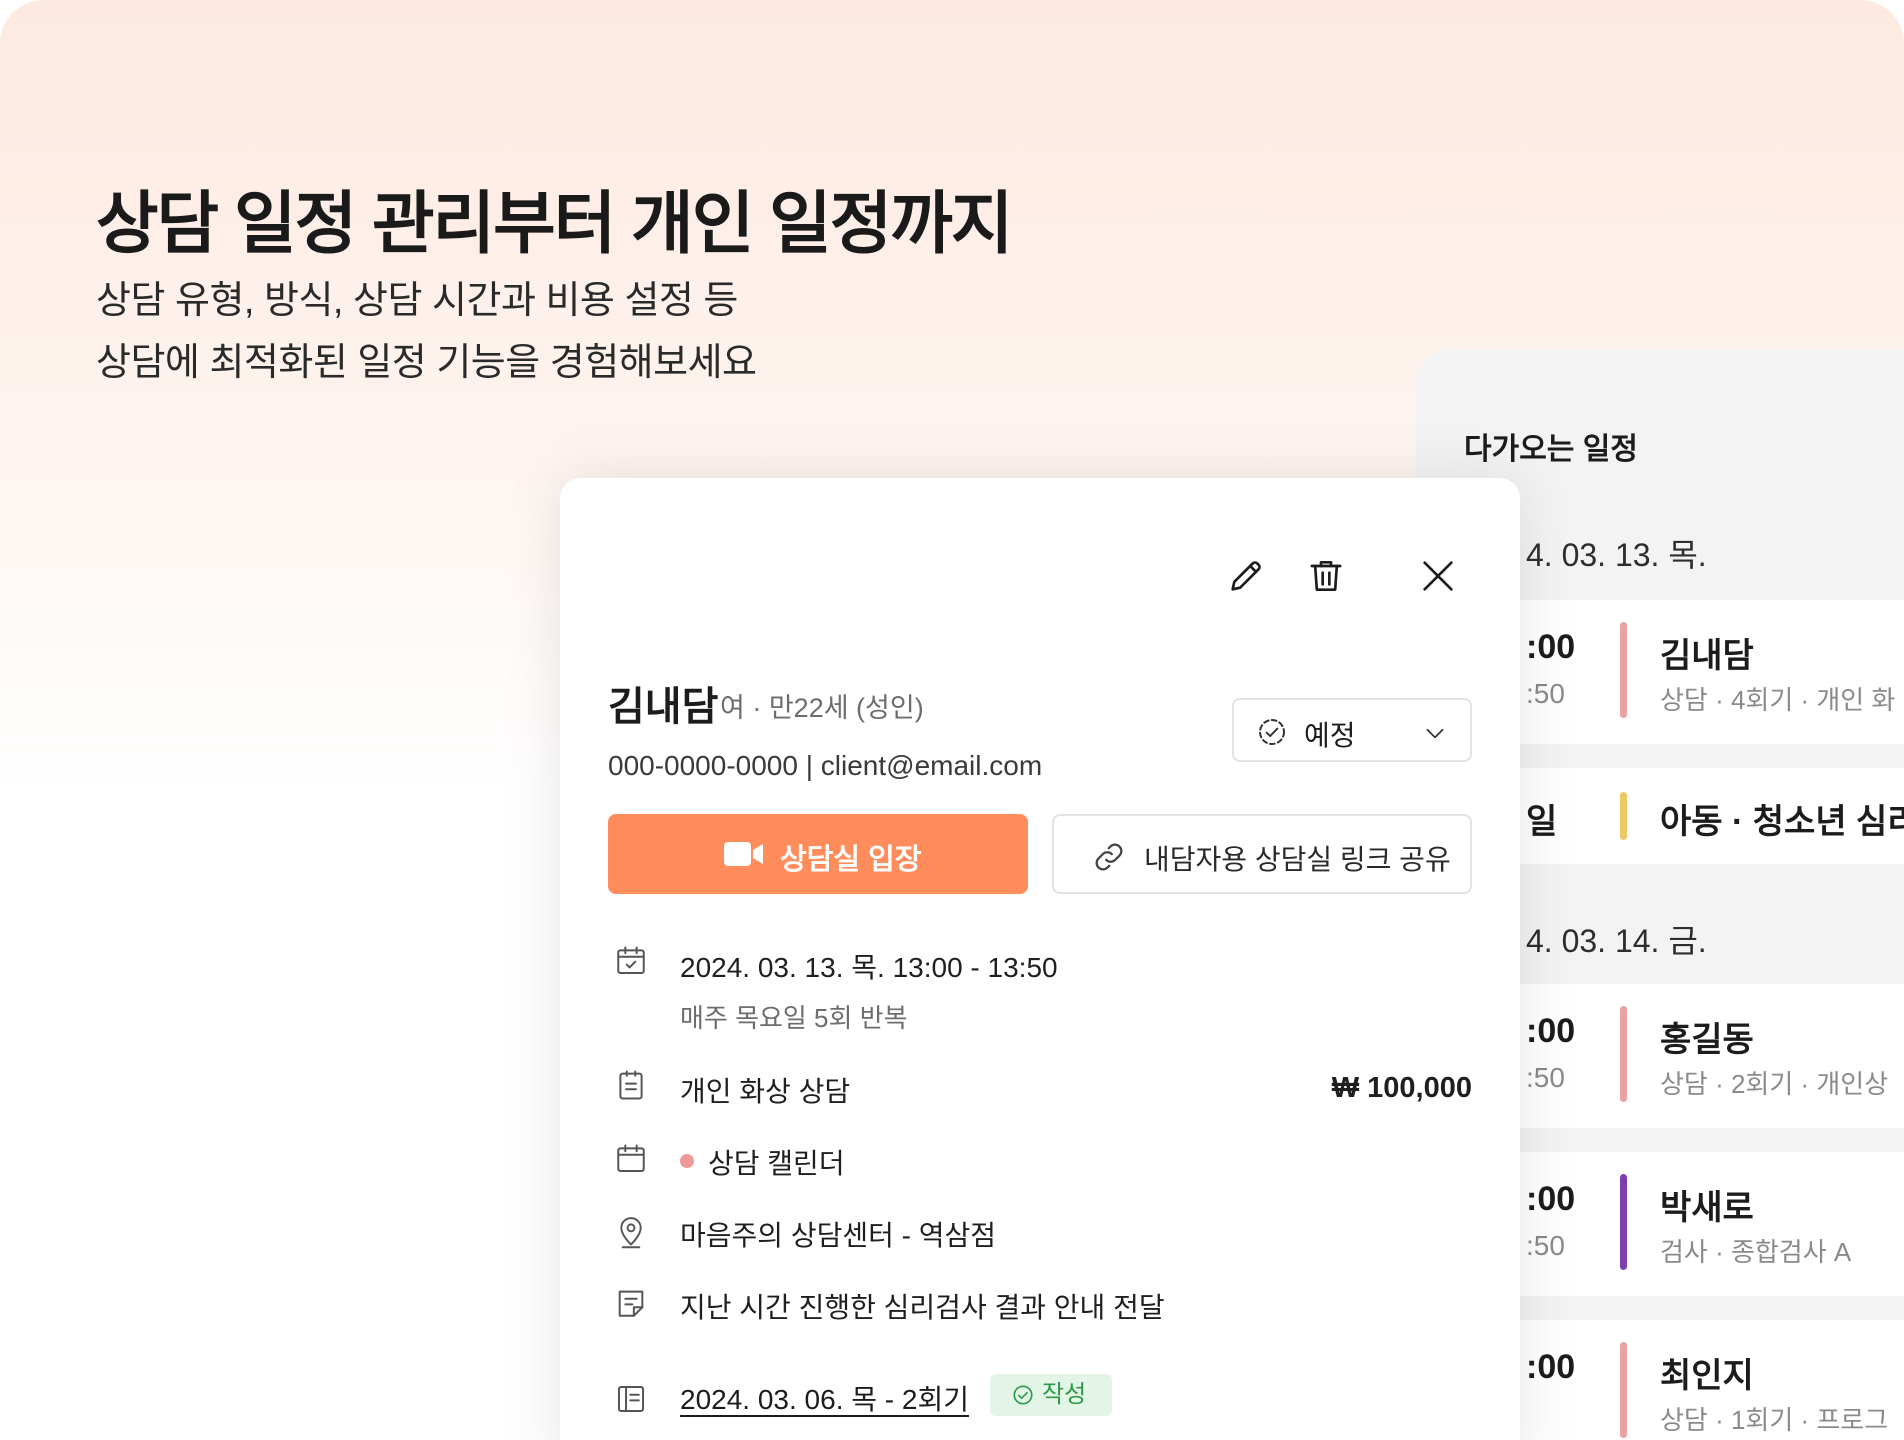 The image size is (1904, 1440). Describe the element at coordinates (1023, 1395) in the screenshot. I see `check-circle-icon` at that location.